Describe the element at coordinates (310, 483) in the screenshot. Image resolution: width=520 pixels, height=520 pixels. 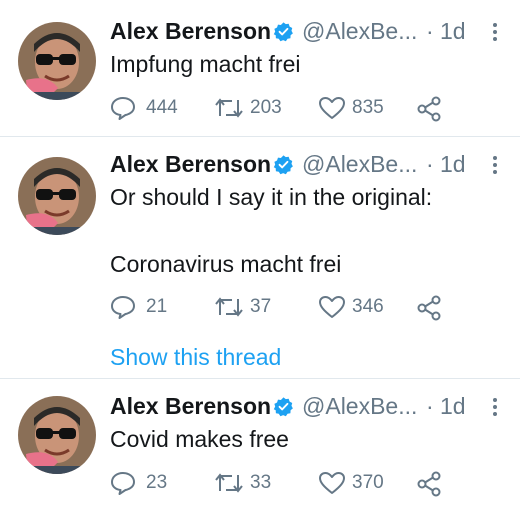
I see `tweet-actions: 23 33 370` at that location.